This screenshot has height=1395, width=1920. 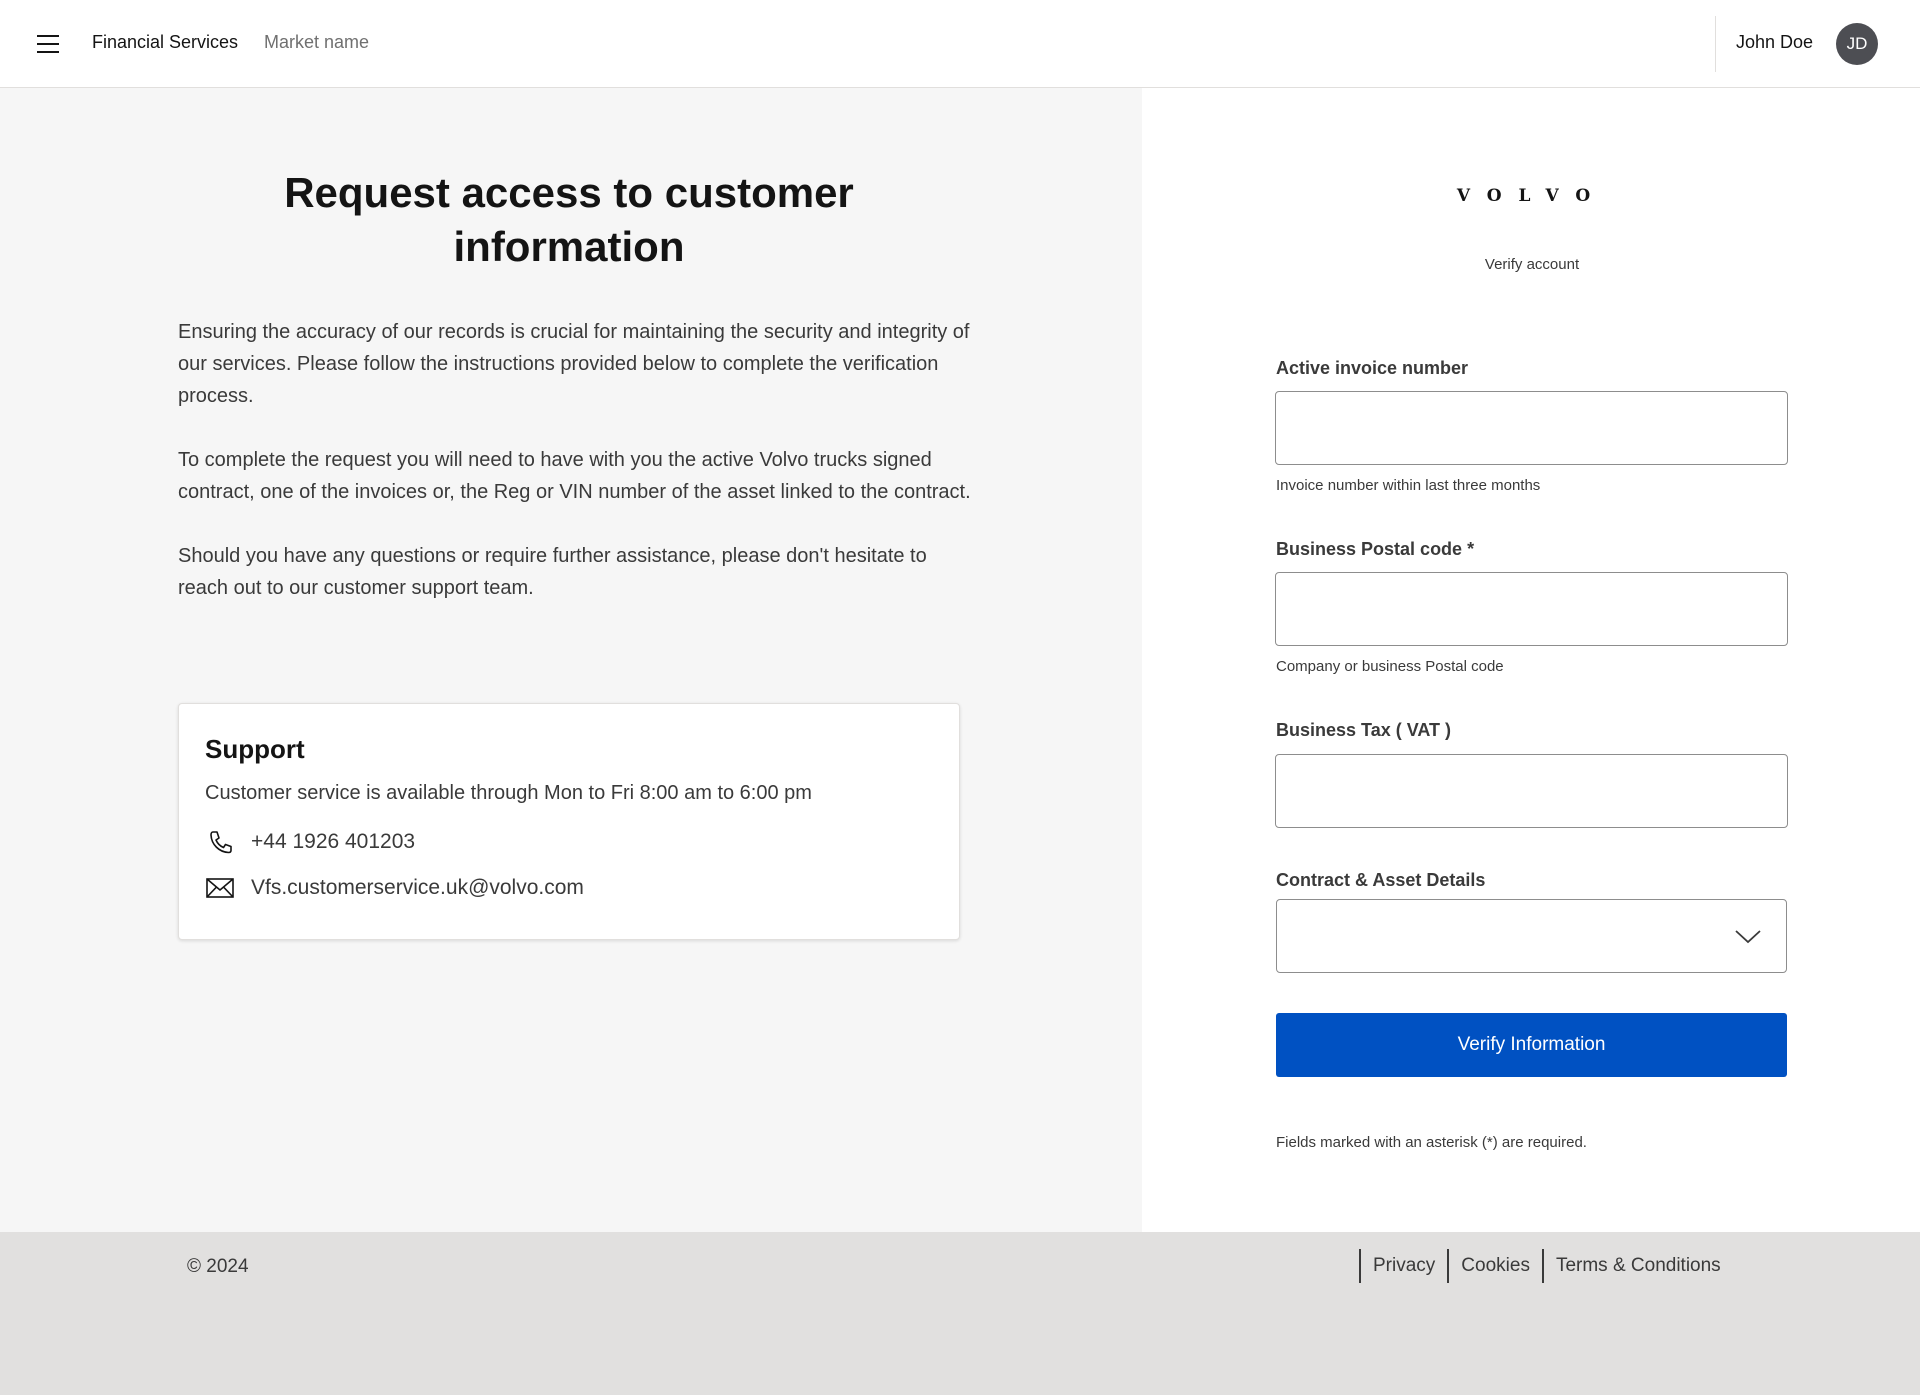 I want to click on user-avatar: JD, so click(x=1857, y=44).